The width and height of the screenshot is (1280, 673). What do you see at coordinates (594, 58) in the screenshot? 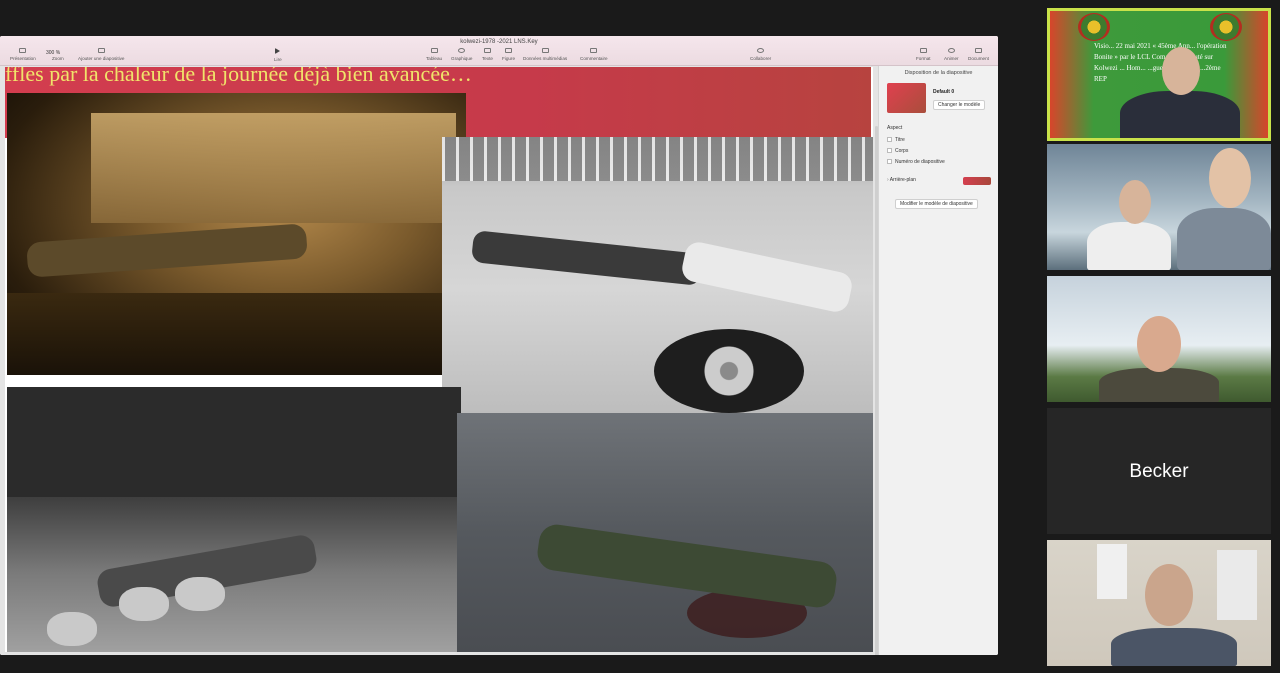
I see `comment-label: Commentaire` at bounding box center [594, 58].